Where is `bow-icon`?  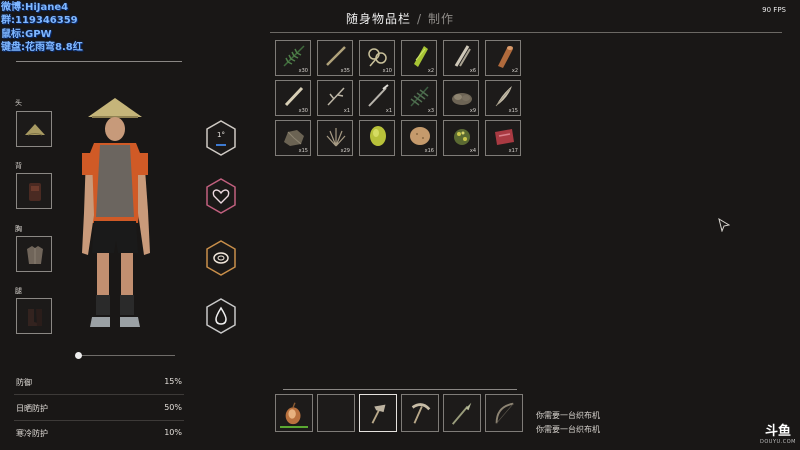
bow-icon is located at coordinates (504, 413).